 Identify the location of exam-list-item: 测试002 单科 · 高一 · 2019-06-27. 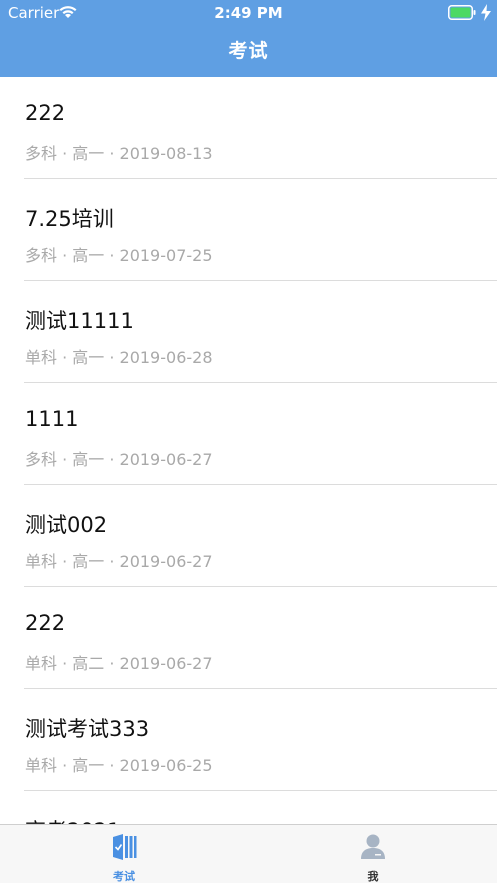
(260, 536).